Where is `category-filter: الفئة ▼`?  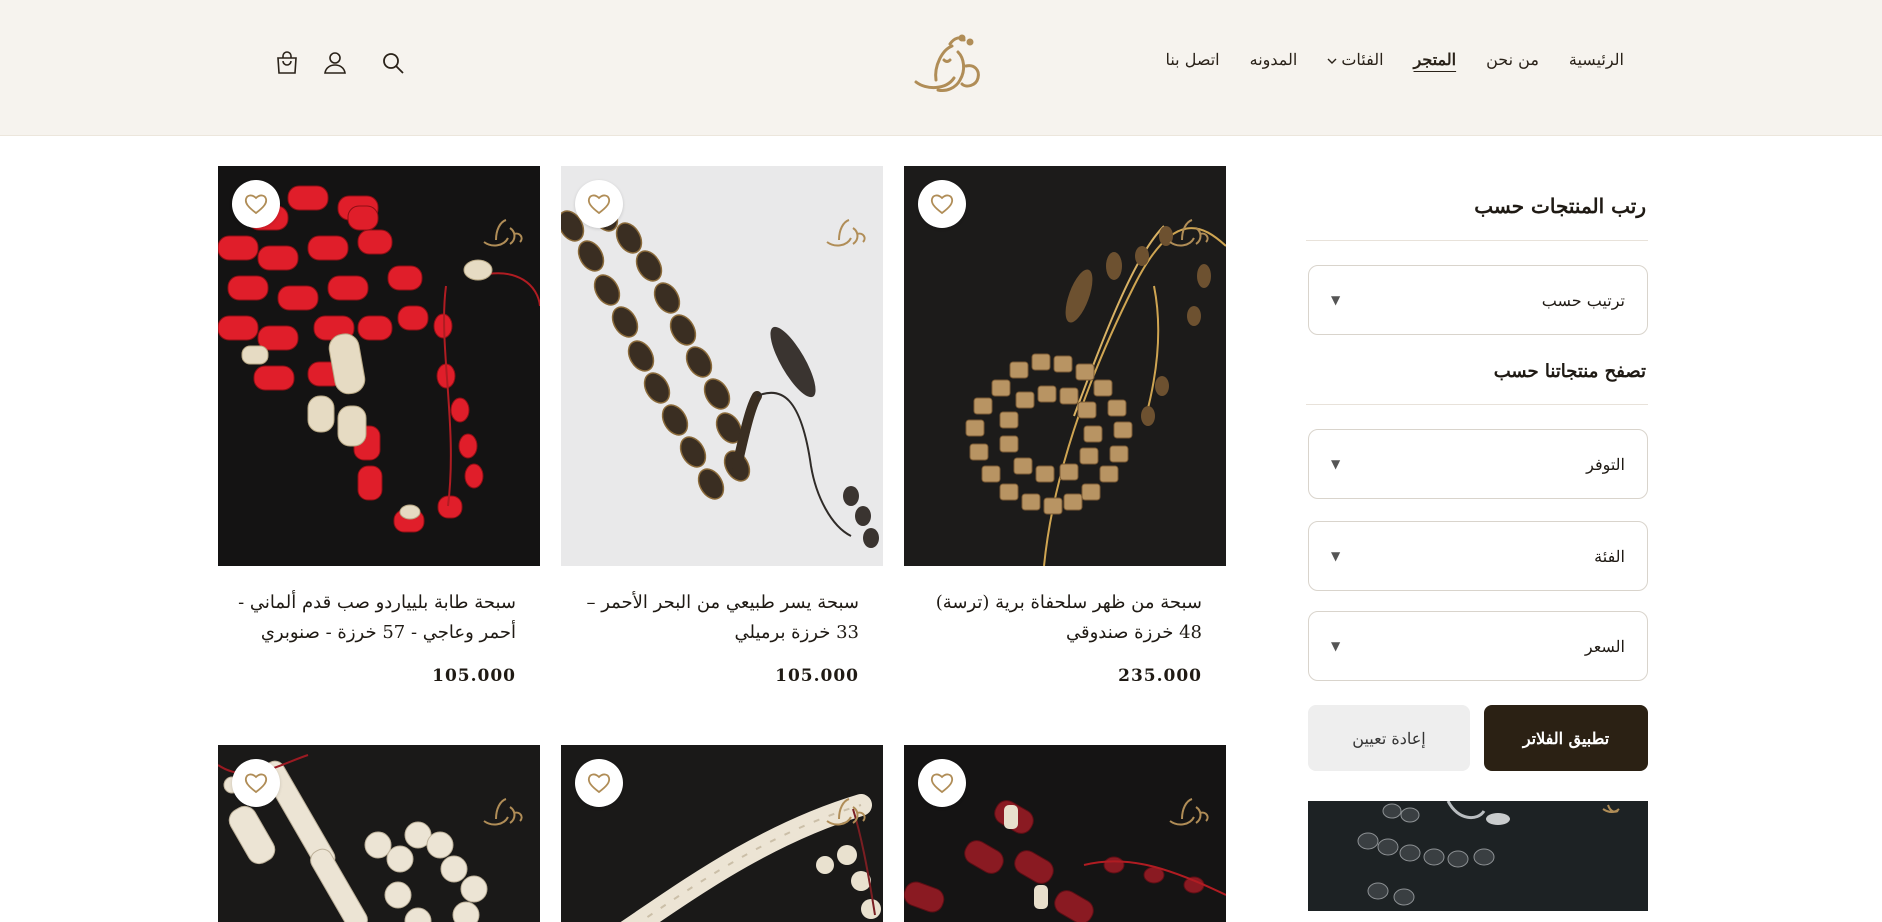
category-filter: الفئة ▼ is located at coordinates (1478, 556).